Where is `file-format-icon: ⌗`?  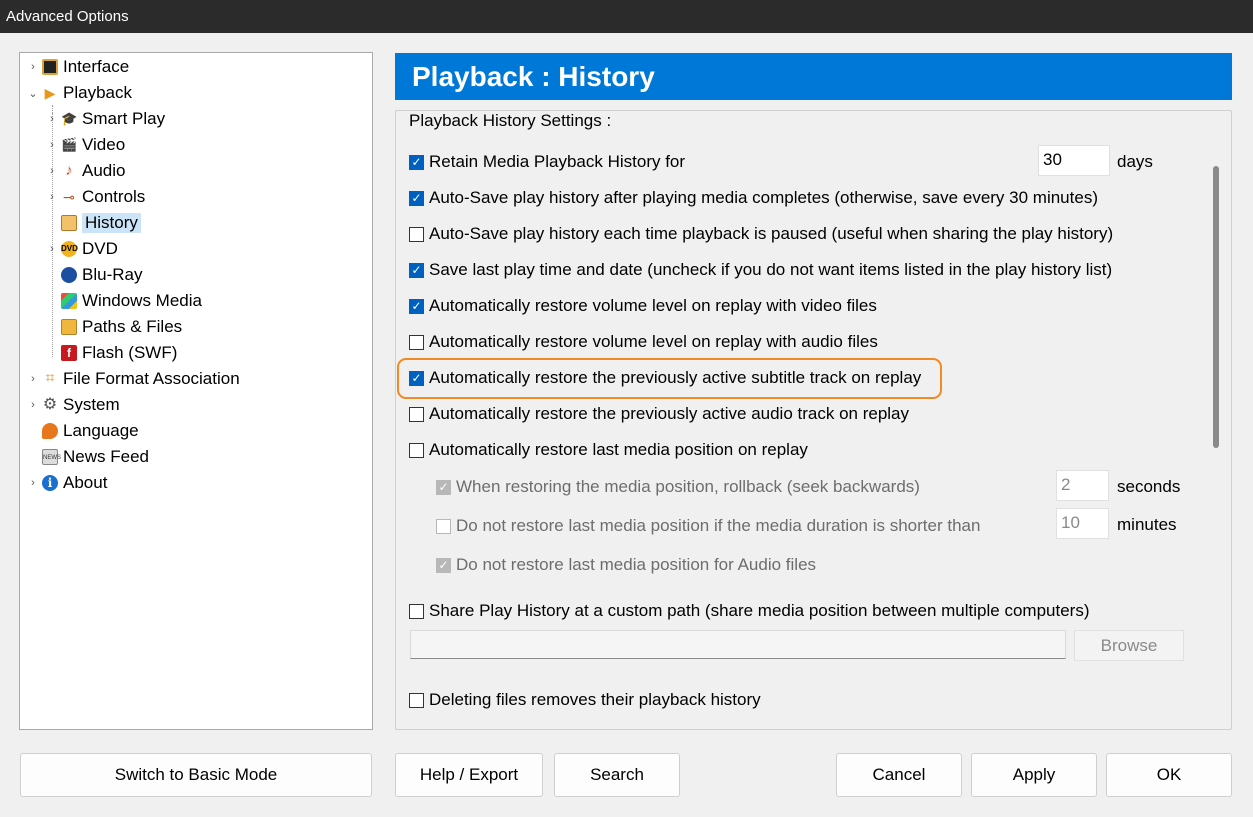 file-format-icon: ⌗ is located at coordinates (50, 378).